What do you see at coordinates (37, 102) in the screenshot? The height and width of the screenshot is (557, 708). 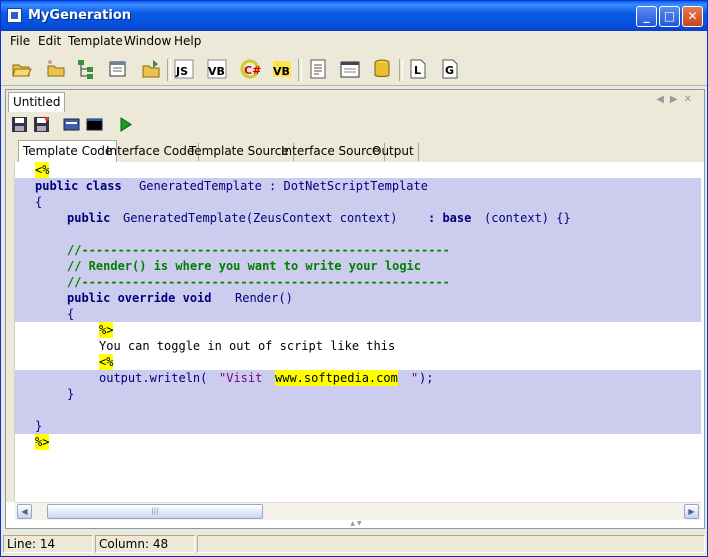 I see `document-tab: Untitled` at bounding box center [37, 102].